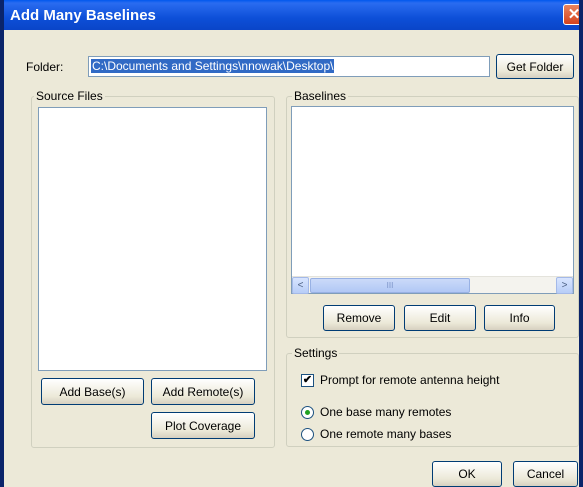 This screenshot has height=487, width=583. I want to click on prompt-antenna-label: Prompt for remote antenna height, so click(409, 380).